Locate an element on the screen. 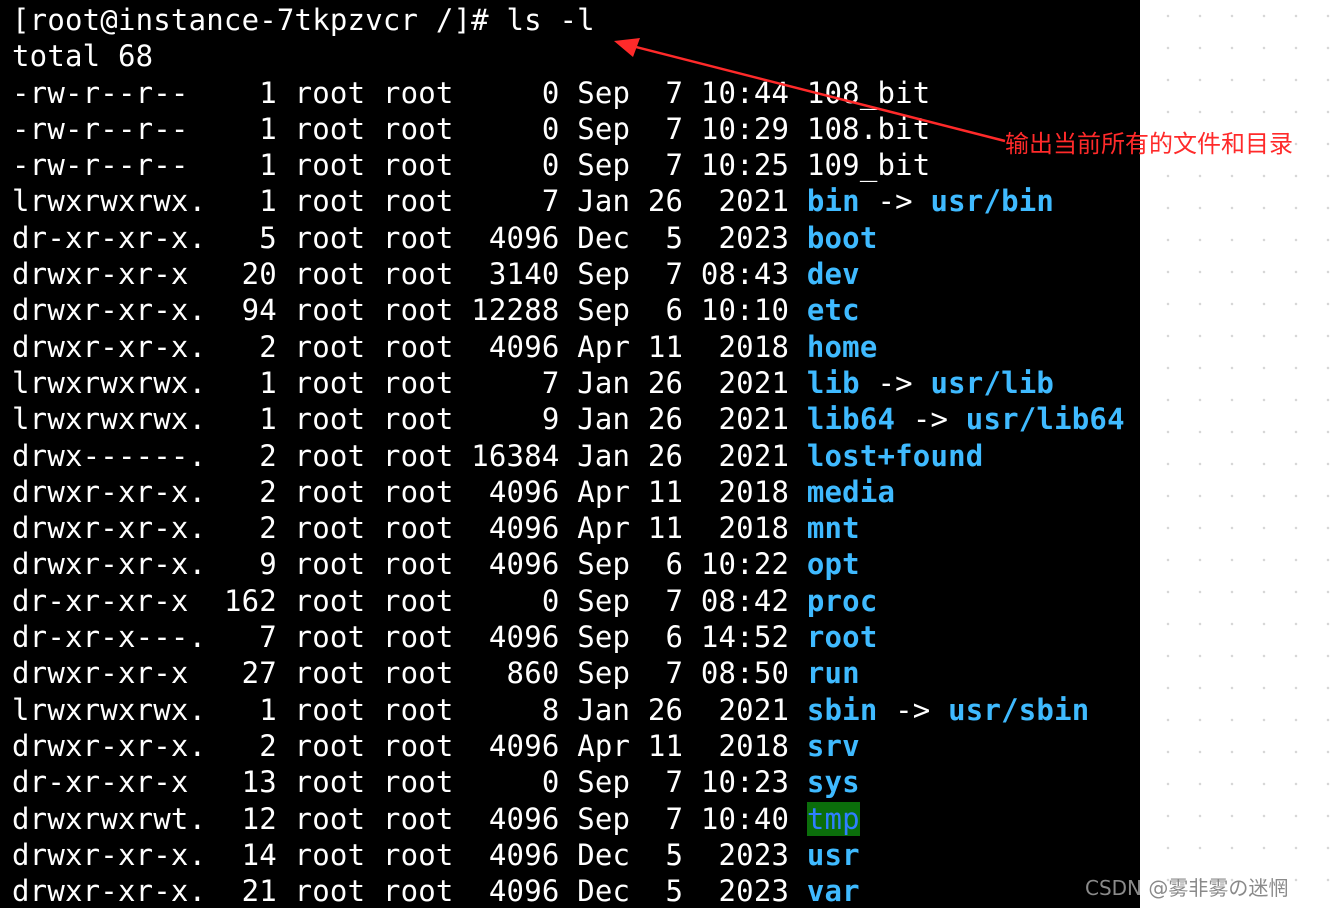 Image resolution: width=1340 pixels, height=908 pixels. entry-links: 2 is located at coordinates (250, 528).